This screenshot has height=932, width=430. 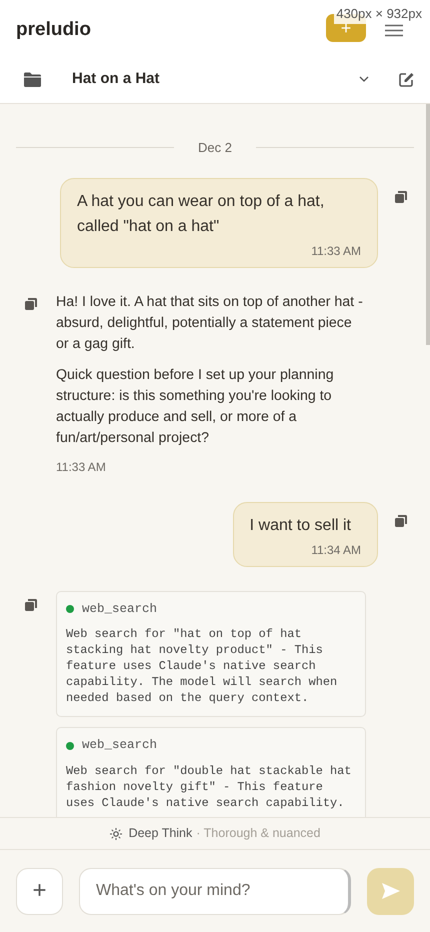 I want to click on message-input: What's on your mind?, so click(x=215, y=891).